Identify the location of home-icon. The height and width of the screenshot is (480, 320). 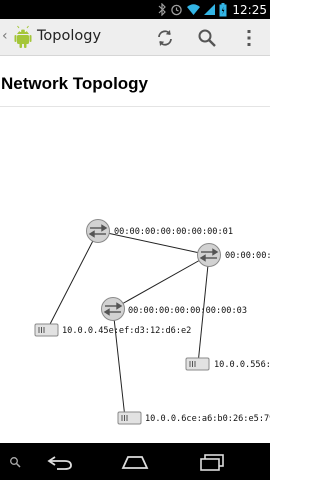
(135, 462).